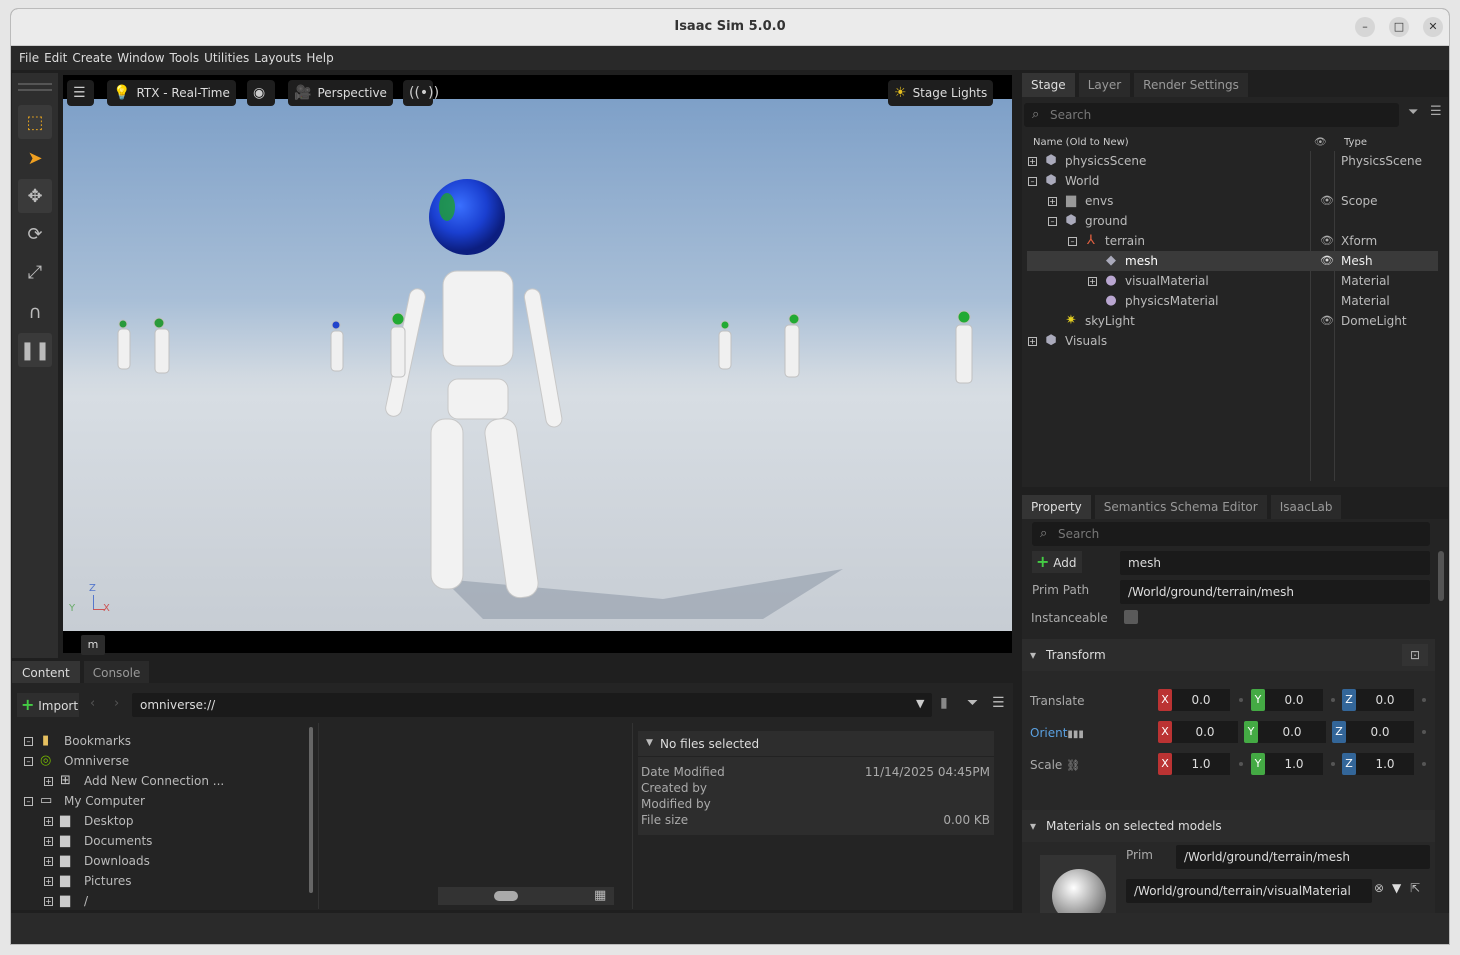  I want to click on clear-material-icon: ⊗, so click(1379, 888).